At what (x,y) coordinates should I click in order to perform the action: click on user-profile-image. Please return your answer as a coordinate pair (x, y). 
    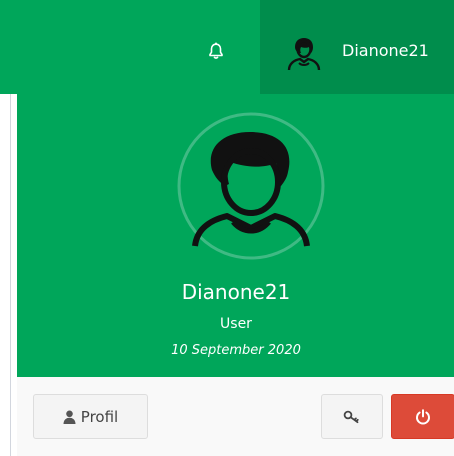
    Looking at the image, I should click on (251, 186).